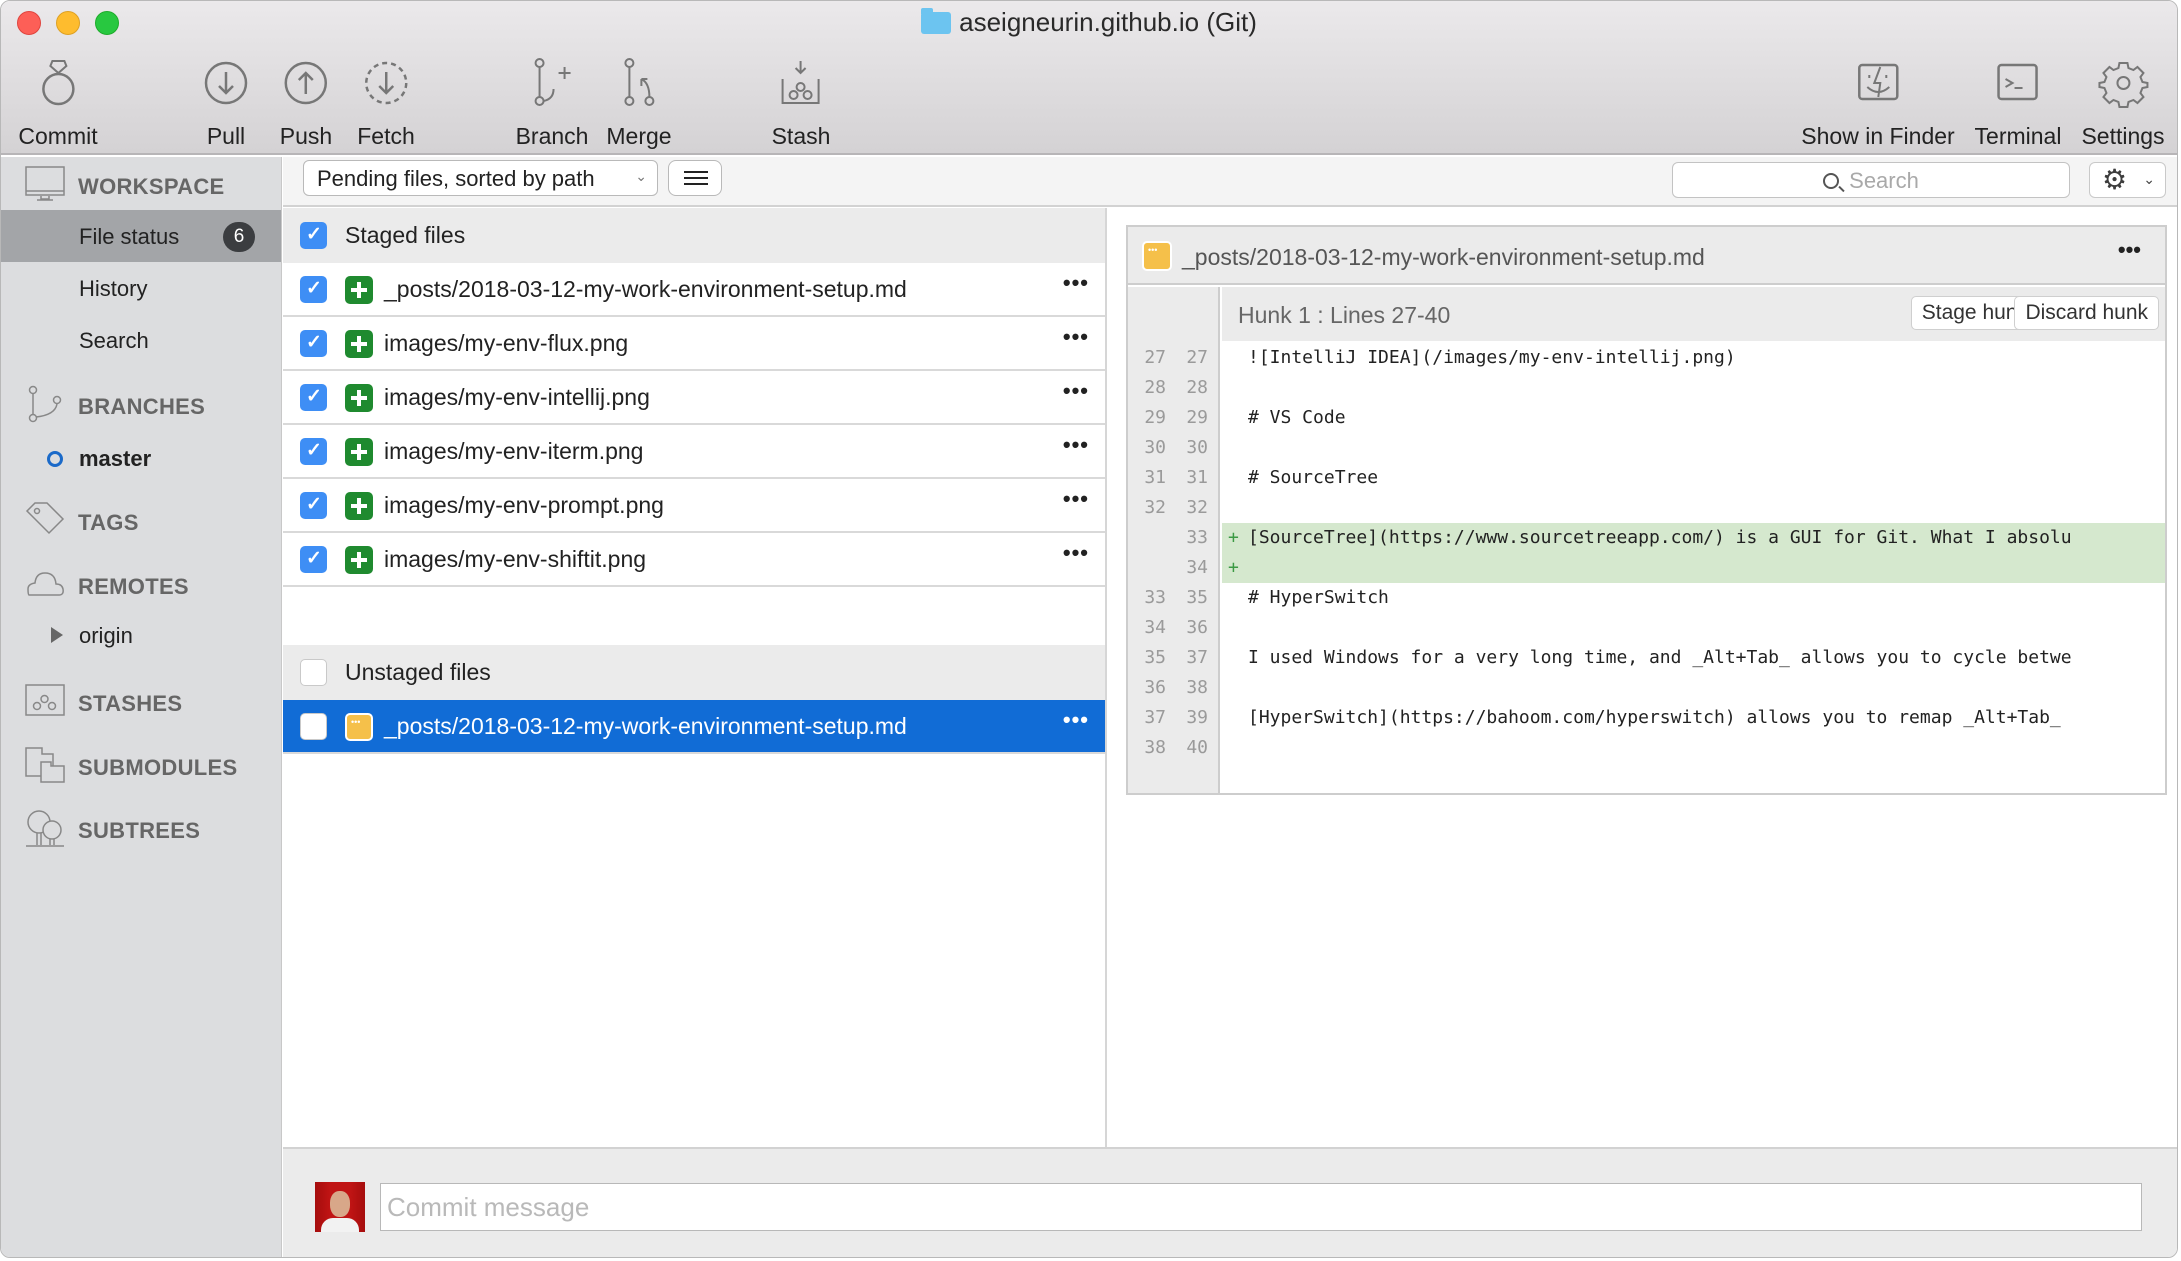  I want to click on disclosure-triangle-icon, so click(57, 635).